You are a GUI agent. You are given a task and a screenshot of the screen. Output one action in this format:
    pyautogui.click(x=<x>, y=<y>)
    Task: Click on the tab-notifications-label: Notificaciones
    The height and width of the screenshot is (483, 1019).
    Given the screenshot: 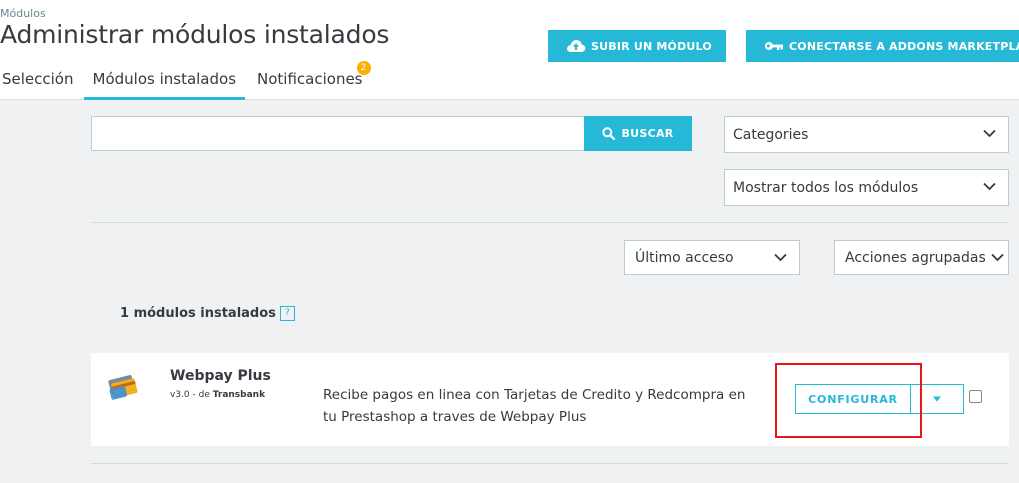 What is the action you would take?
    pyautogui.click(x=310, y=79)
    